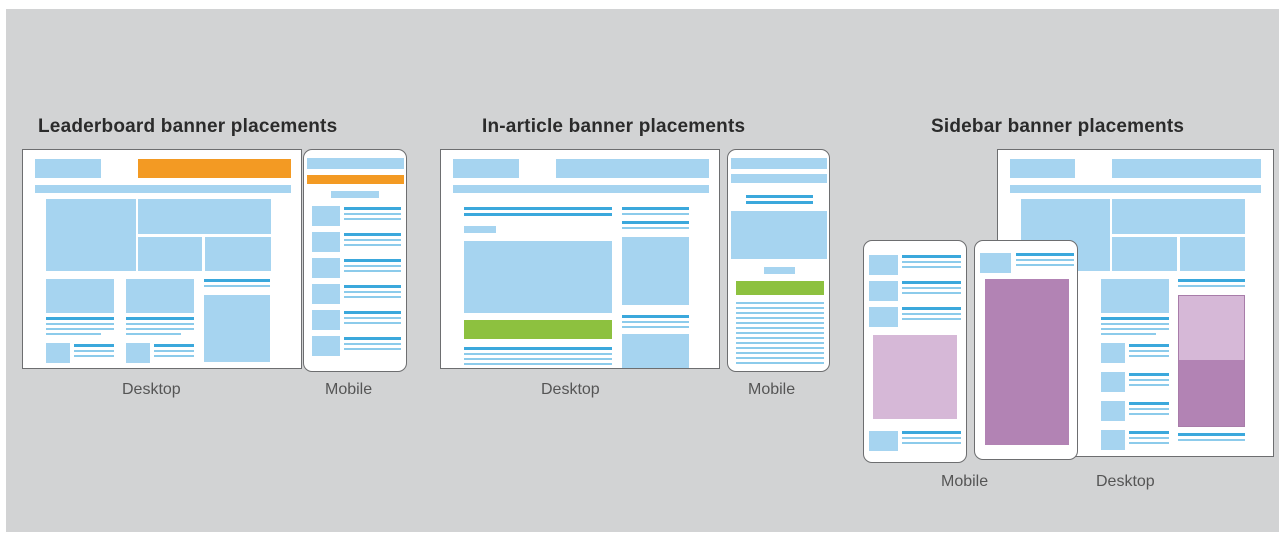 The height and width of the screenshot is (539, 1285). Describe the element at coordinates (1125, 481) in the screenshot. I see `sidebar-desktop-caption: Desktop` at that location.